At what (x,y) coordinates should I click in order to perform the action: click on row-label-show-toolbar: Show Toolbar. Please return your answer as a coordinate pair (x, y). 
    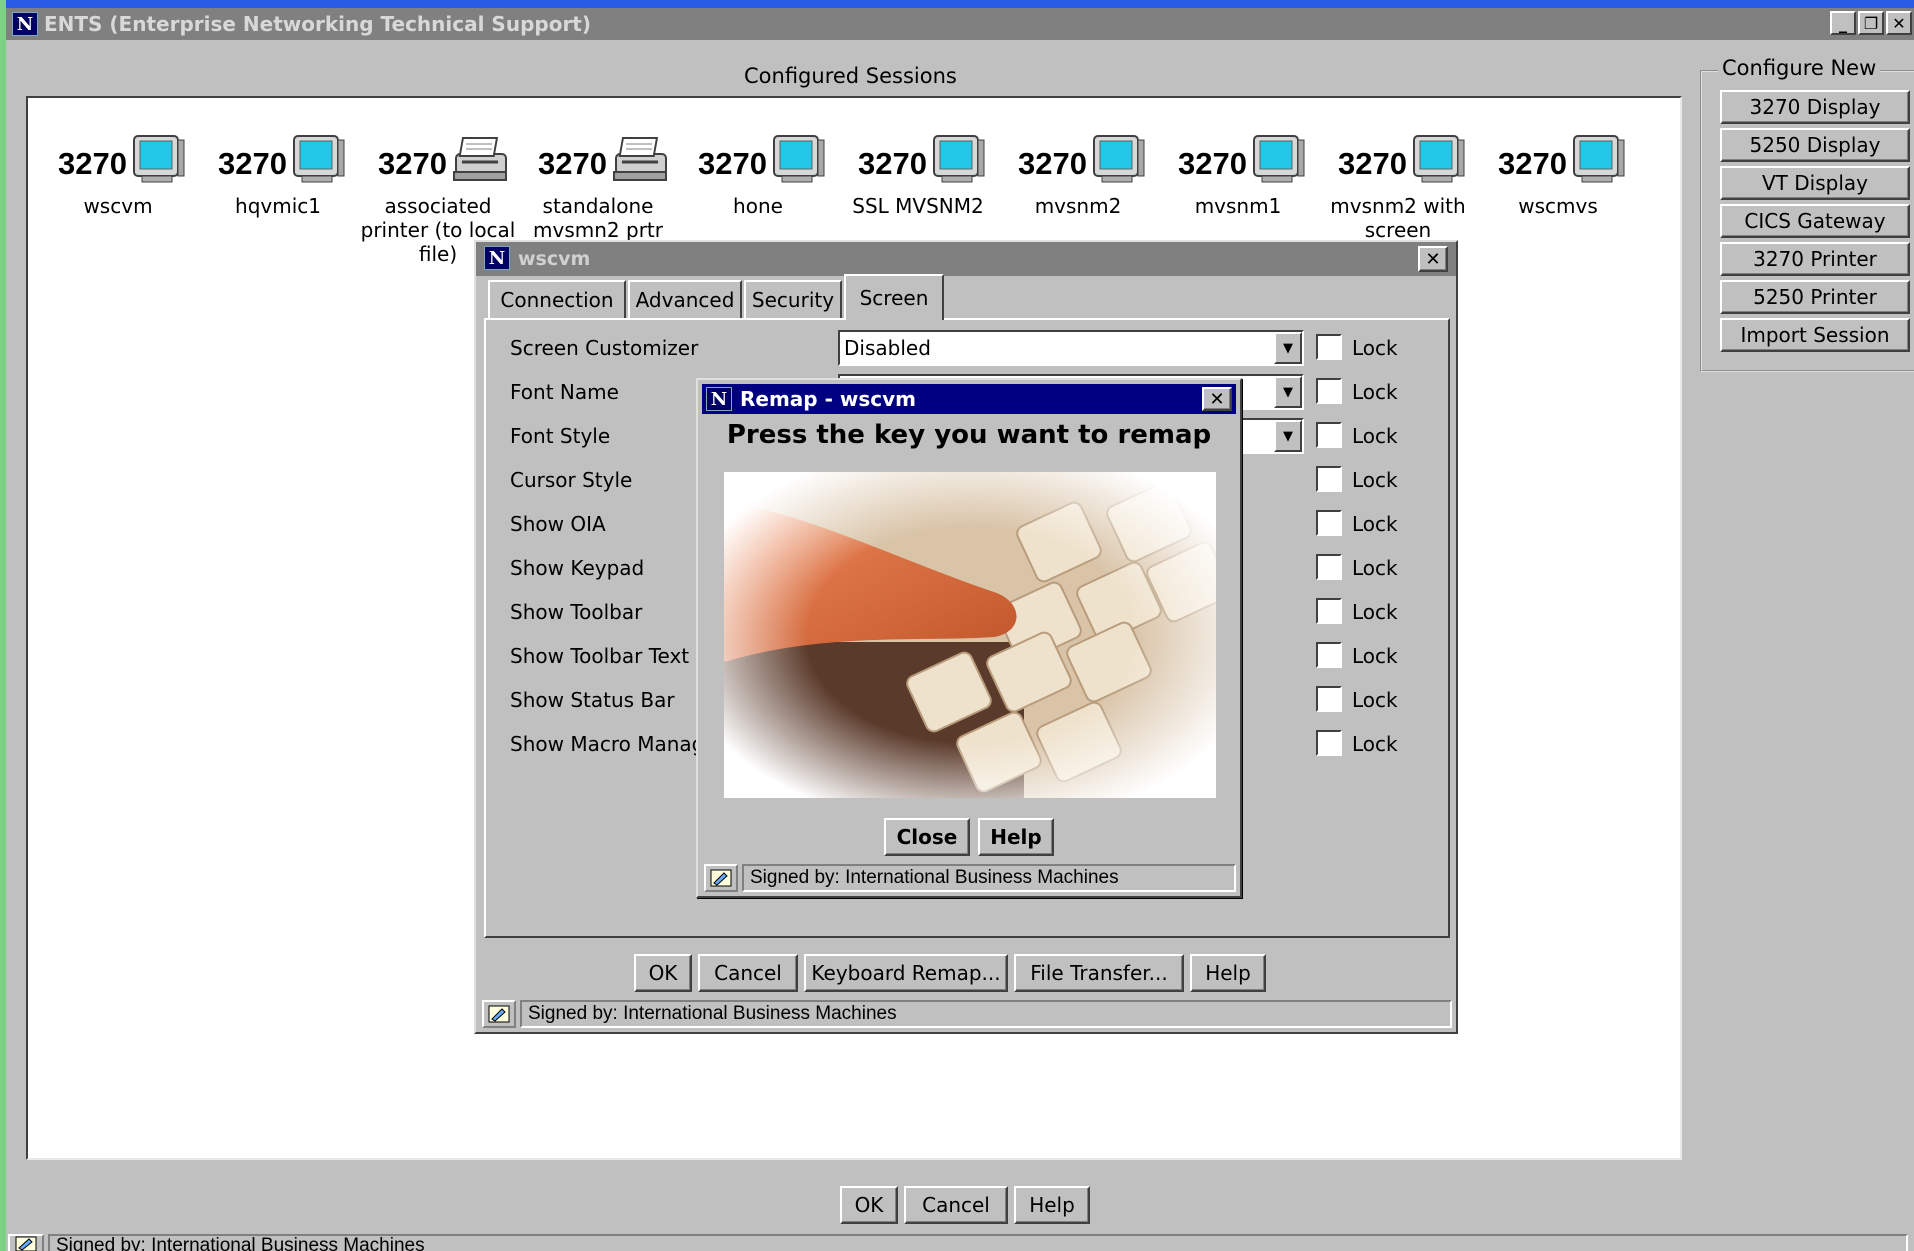
    Looking at the image, I should click on (576, 612).